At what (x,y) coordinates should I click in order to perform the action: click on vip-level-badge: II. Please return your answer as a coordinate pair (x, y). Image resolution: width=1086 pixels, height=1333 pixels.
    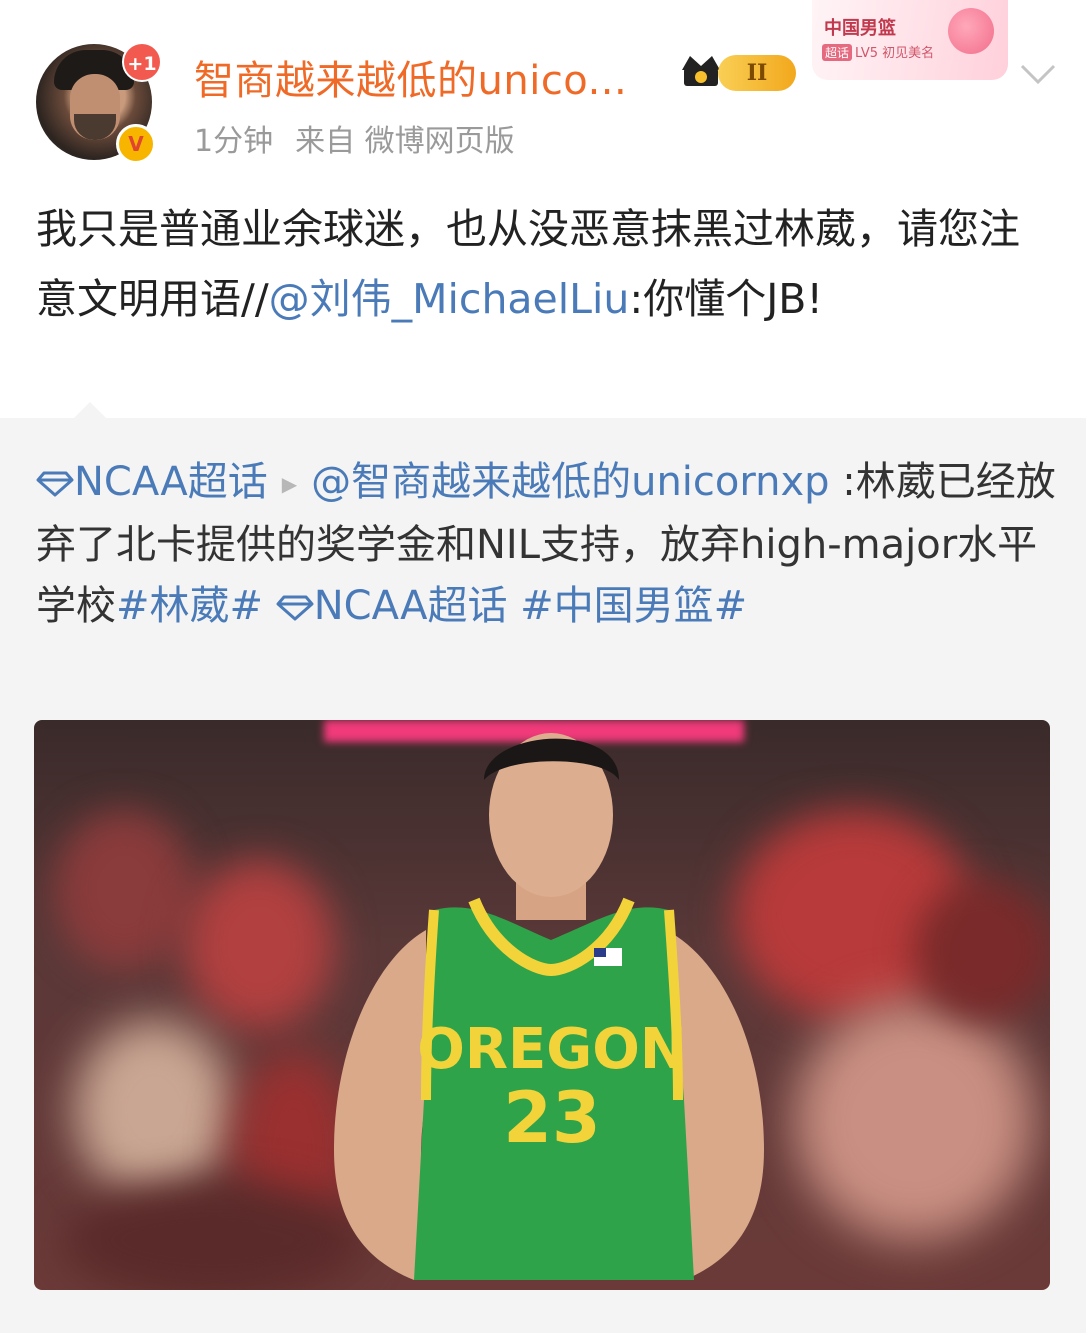
    Looking at the image, I should click on (757, 73).